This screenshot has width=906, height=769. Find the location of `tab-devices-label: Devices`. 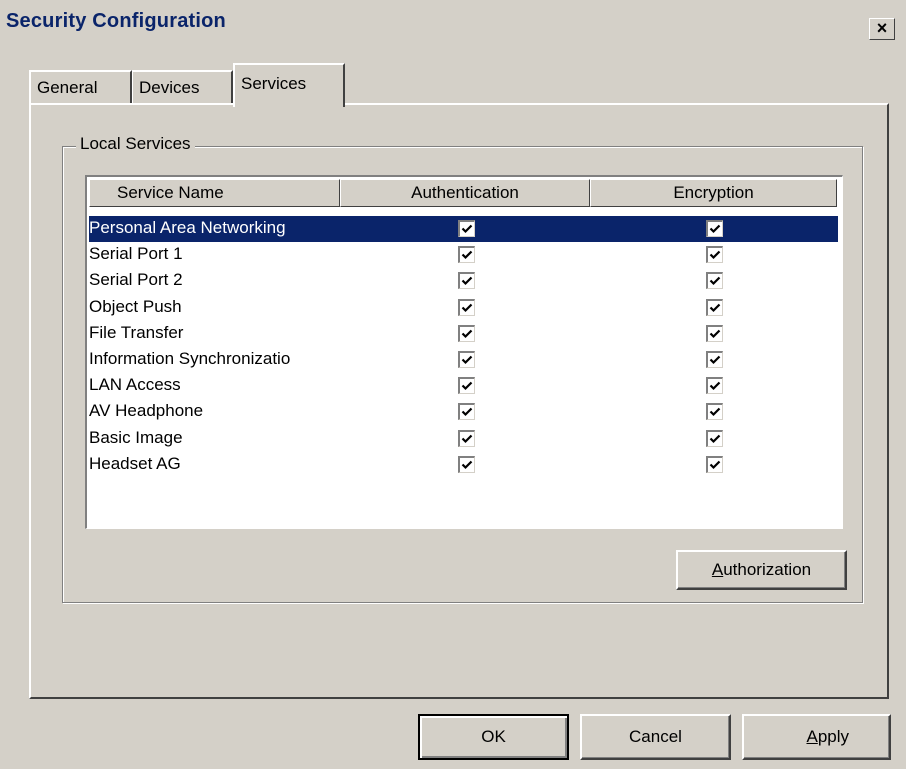

tab-devices-label: Devices is located at coordinates (169, 87).